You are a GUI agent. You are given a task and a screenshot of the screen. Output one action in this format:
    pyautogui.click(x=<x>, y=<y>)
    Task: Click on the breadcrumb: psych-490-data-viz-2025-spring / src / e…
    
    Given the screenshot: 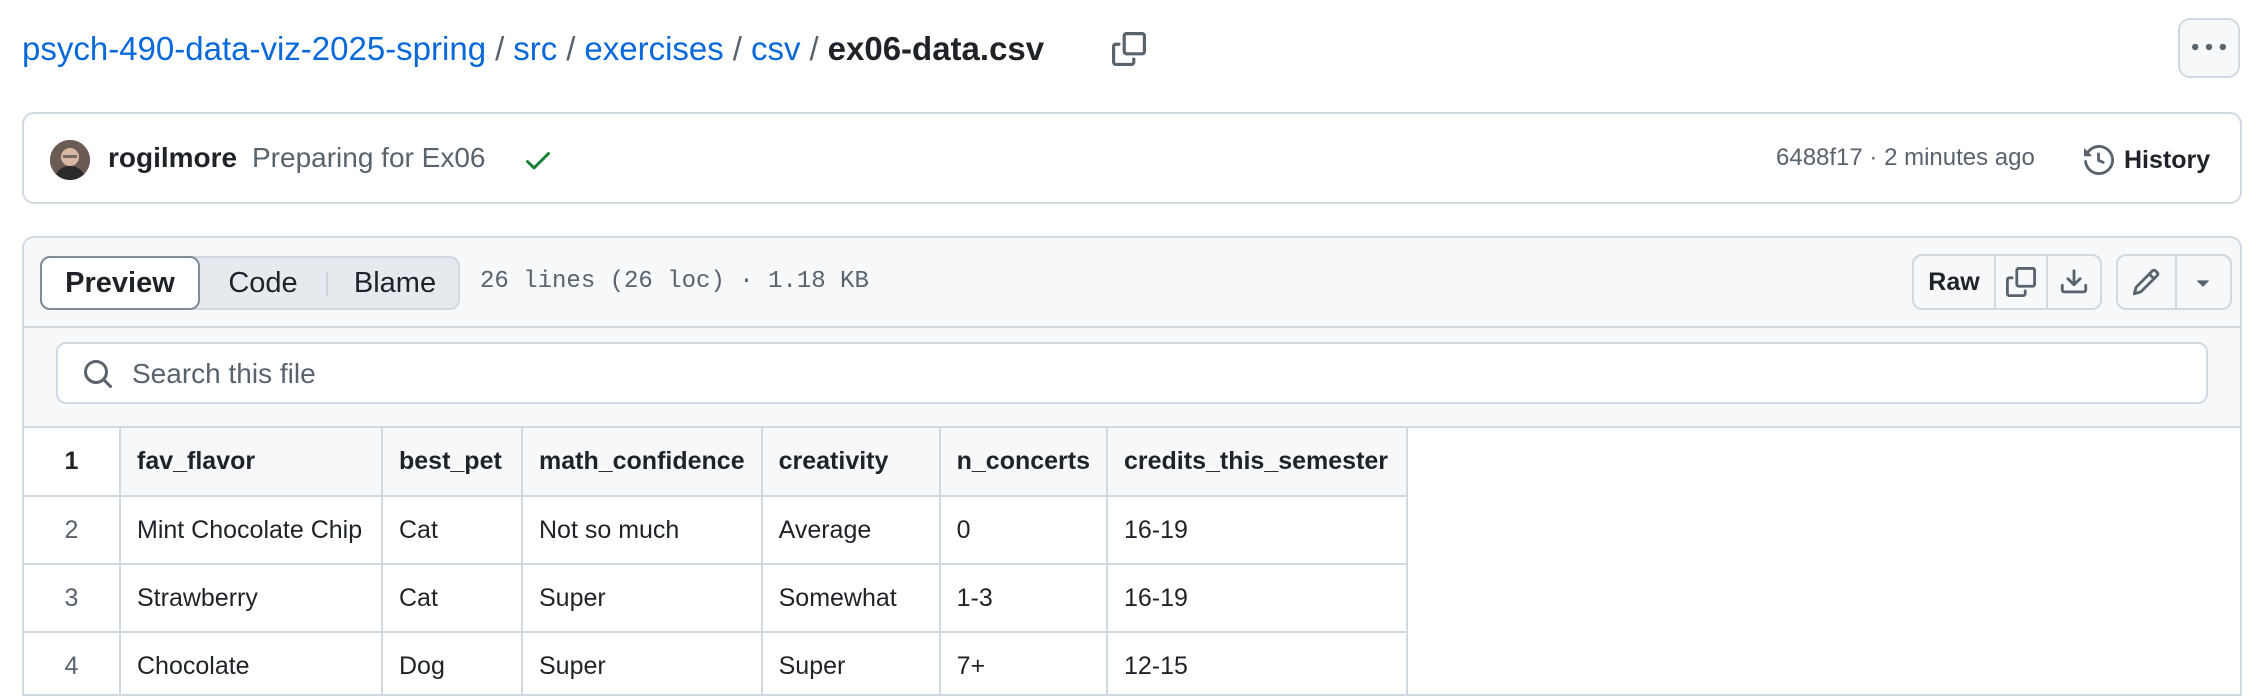 What is the action you would take?
    pyautogui.click(x=533, y=49)
    